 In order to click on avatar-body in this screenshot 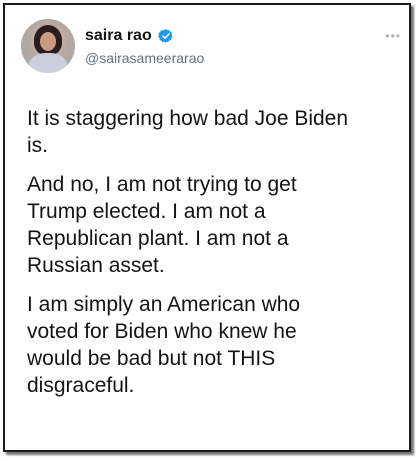, I will do `click(48, 63)`.